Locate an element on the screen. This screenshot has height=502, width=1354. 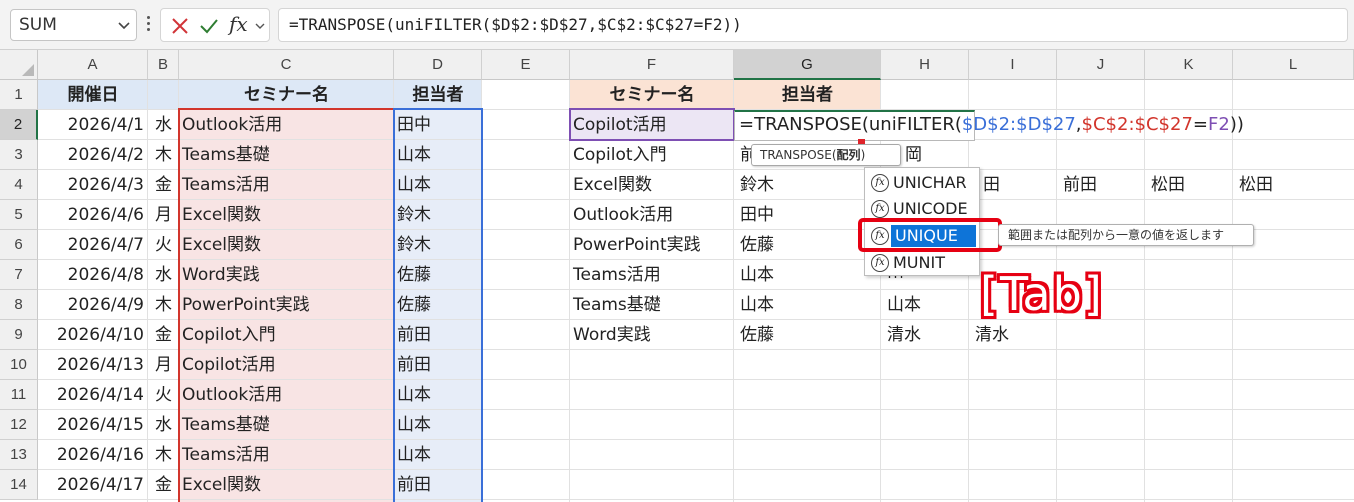
cell-person: 田中 is located at coordinates (438, 125).